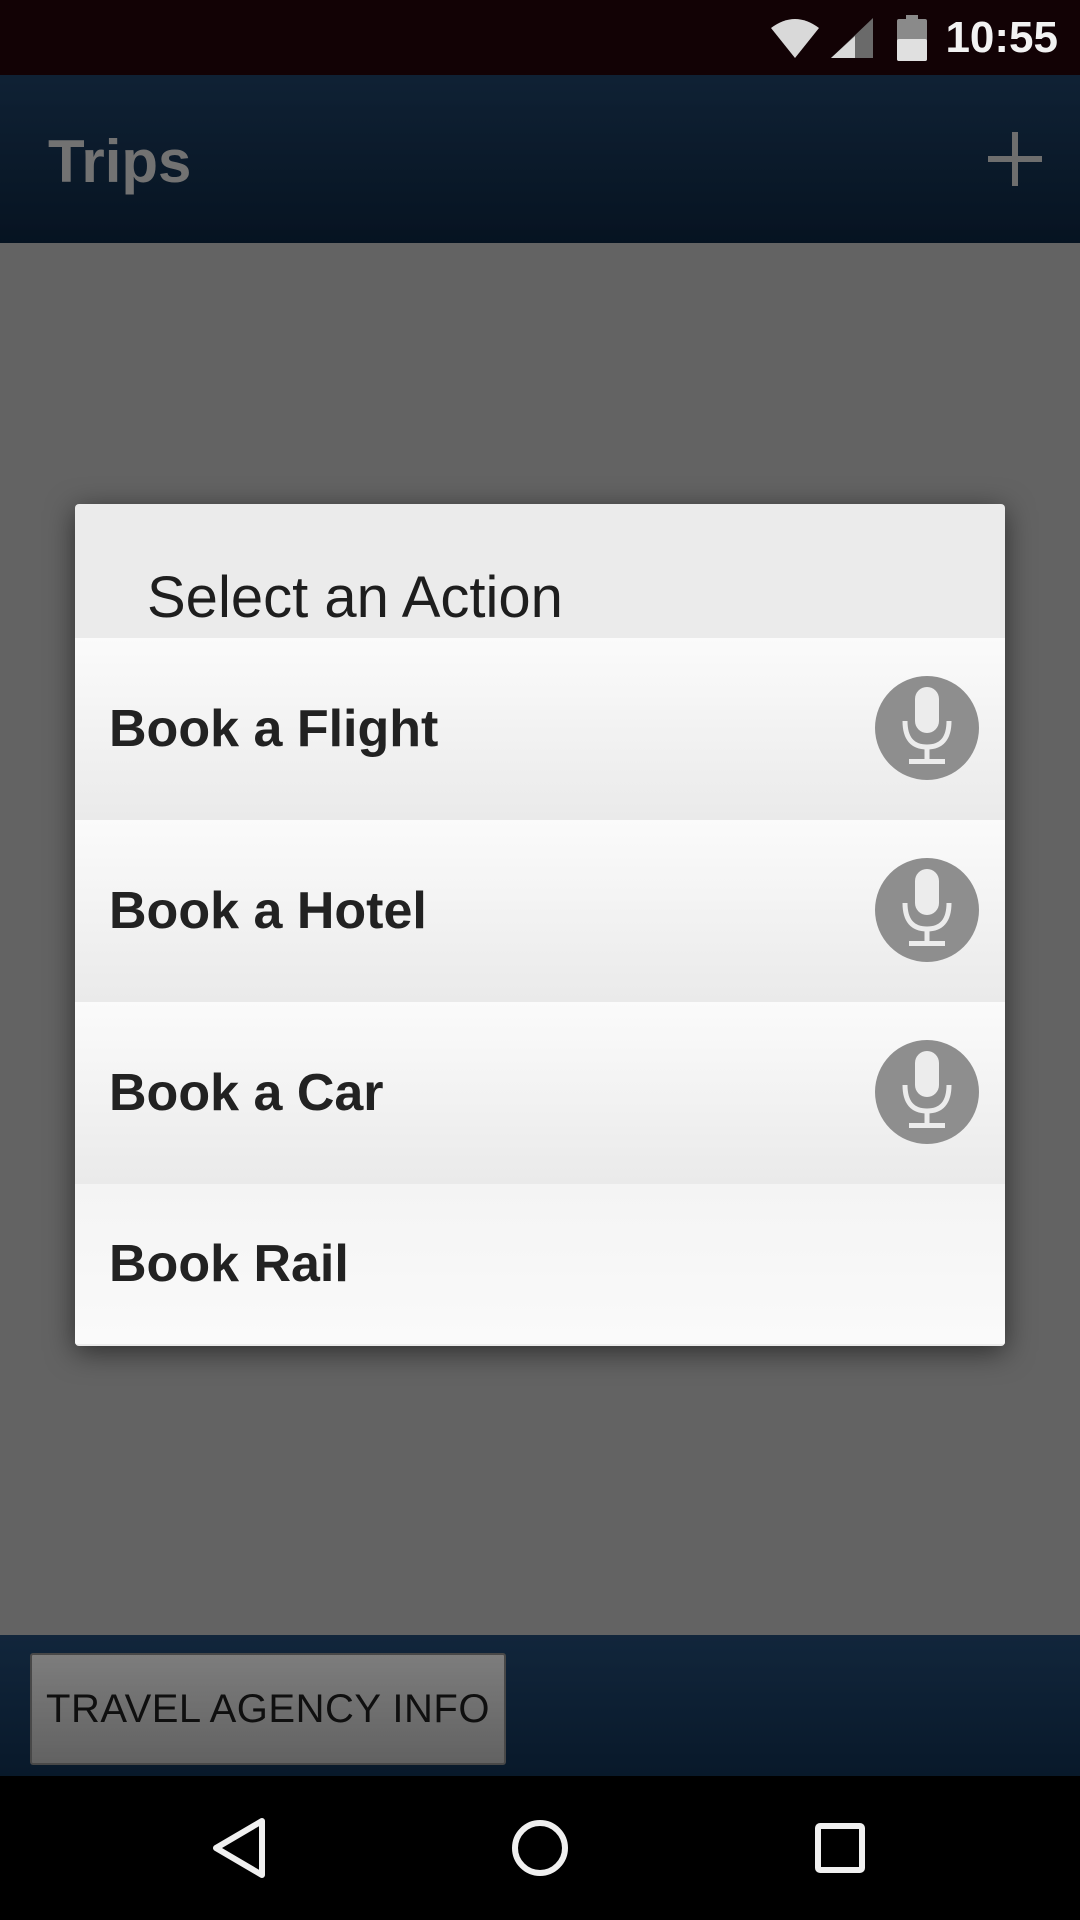 This screenshot has height=1920, width=1080. I want to click on home-button, so click(540, 1848).